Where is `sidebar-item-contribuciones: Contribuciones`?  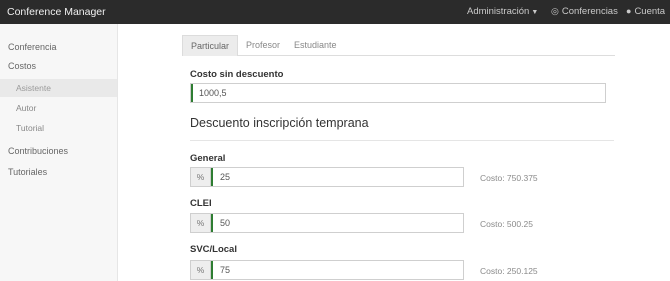 sidebar-item-contribuciones: Contribuciones is located at coordinates (38, 151).